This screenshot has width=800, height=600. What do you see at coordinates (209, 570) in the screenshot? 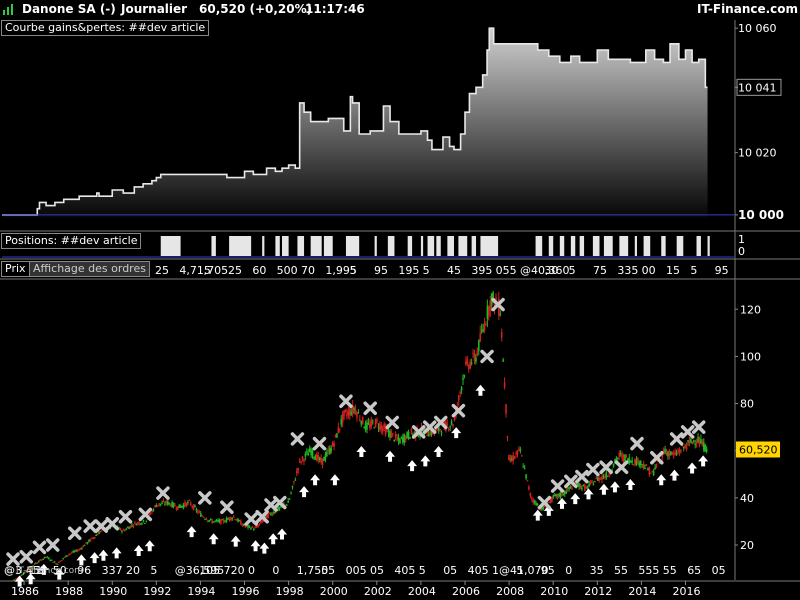
I see `order-strip-label: 105` at bounding box center [209, 570].